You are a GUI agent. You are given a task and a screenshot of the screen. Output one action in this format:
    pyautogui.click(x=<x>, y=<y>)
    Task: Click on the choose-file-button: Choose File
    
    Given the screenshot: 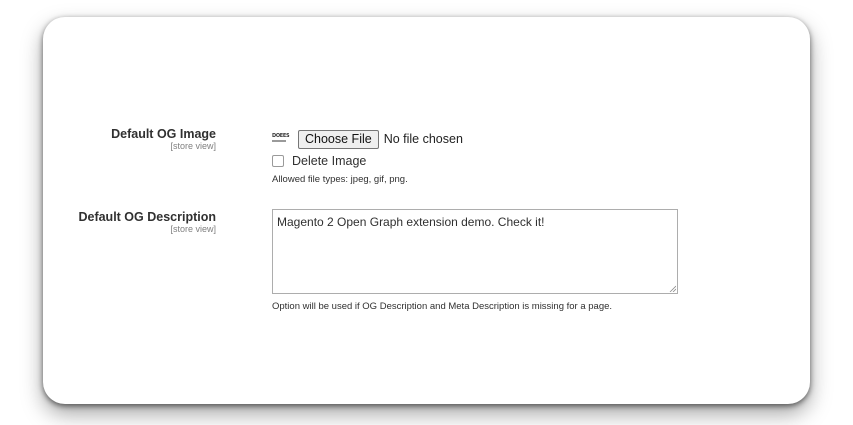 What is the action you would take?
    pyautogui.click(x=338, y=139)
    